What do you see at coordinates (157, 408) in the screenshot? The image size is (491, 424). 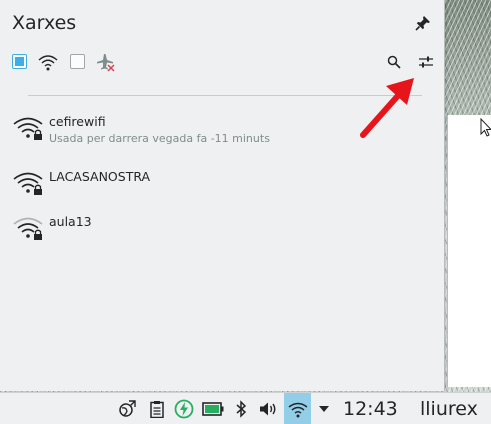 I see `clipboard-icon` at bounding box center [157, 408].